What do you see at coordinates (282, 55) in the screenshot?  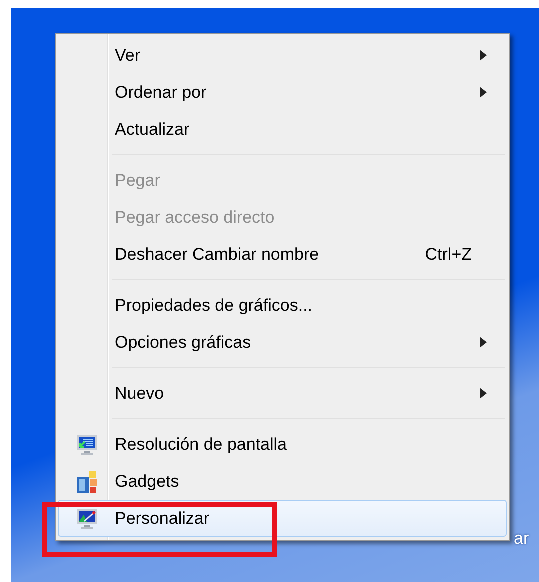 I see `menu-item: Ver` at bounding box center [282, 55].